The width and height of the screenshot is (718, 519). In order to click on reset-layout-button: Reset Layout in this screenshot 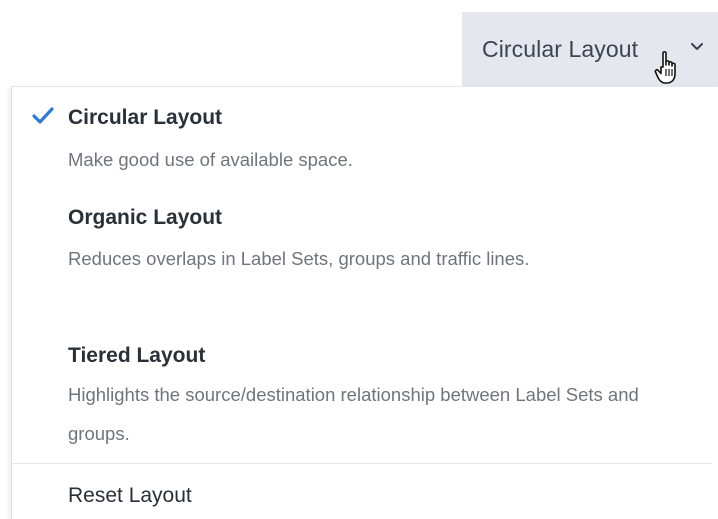, I will do `click(362, 491)`.